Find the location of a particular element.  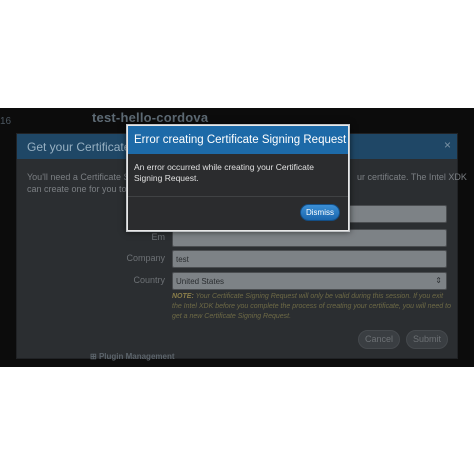

chevron-updown-icon: ⇕ is located at coordinates (438, 280).